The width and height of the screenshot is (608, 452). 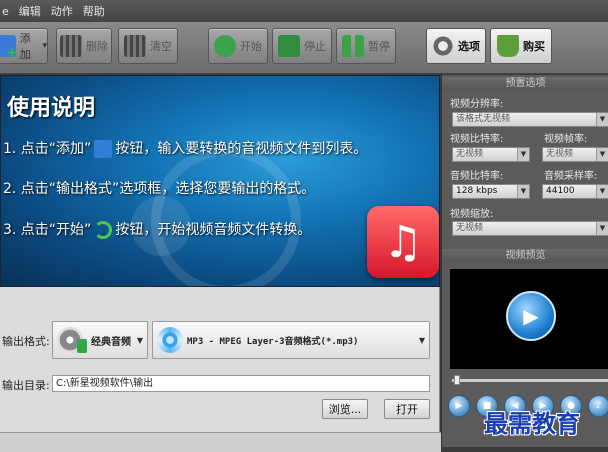 I want to click on stop-button-label: 停止, so click(x=315, y=46).